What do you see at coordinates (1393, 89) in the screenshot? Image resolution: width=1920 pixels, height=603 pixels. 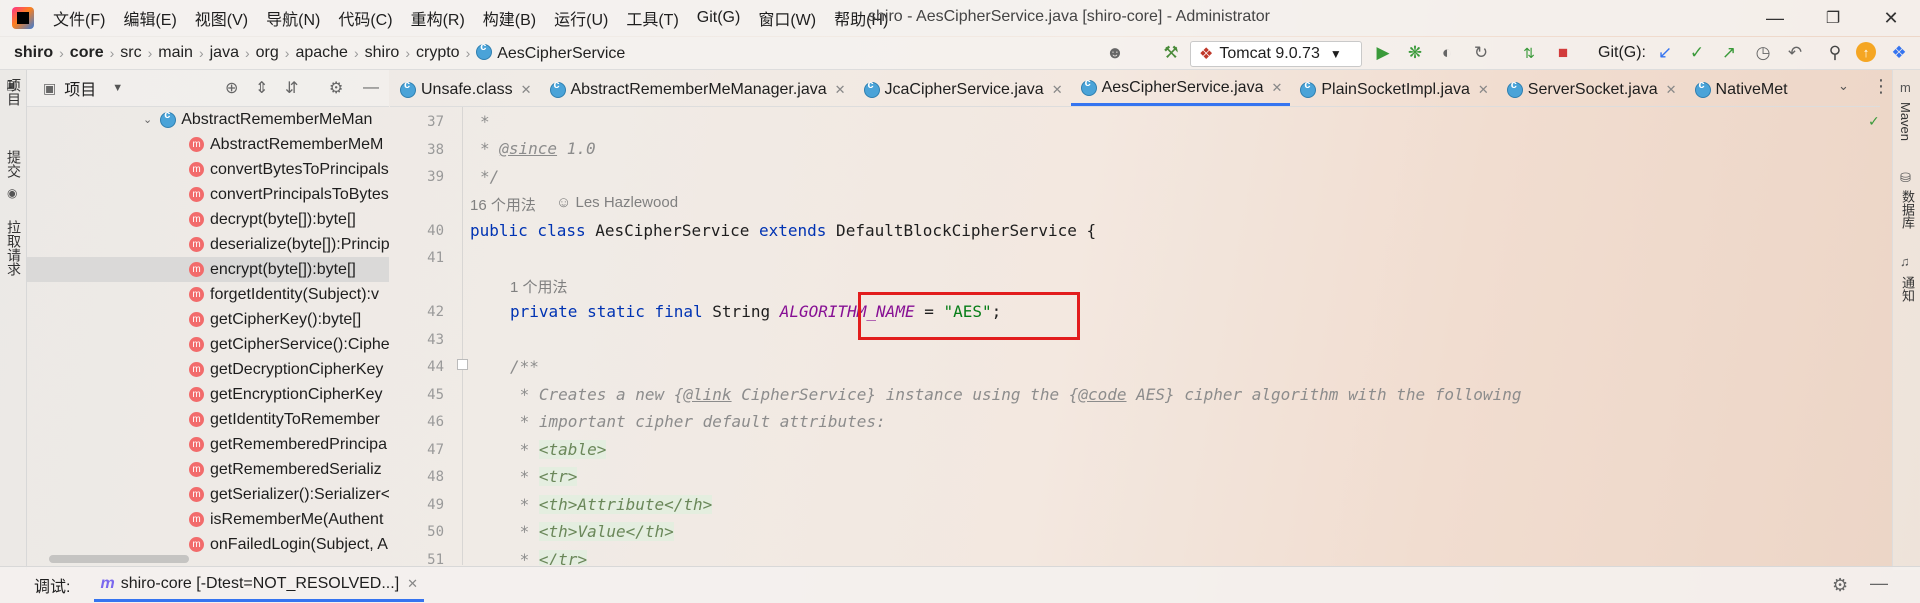 I see `tab-plain-socket-impl: PlainSocketImpl.java ✕` at bounding box center [1393, 89].